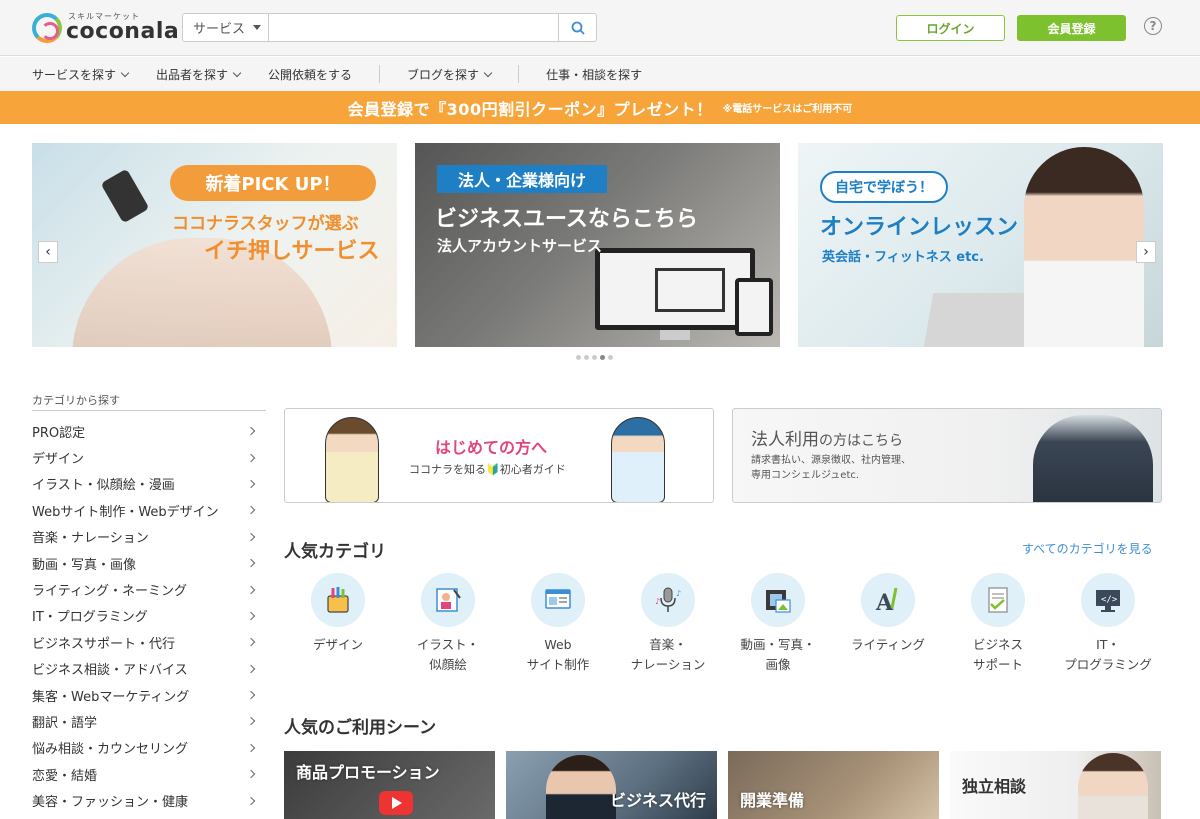 This screenshot has width=1200, height=819. What do you see at coordinates (903, 257) in the screenshot?
I see `banner-subtitle: 英会話・フィットネス etc.` at bounding box center [903, 257].